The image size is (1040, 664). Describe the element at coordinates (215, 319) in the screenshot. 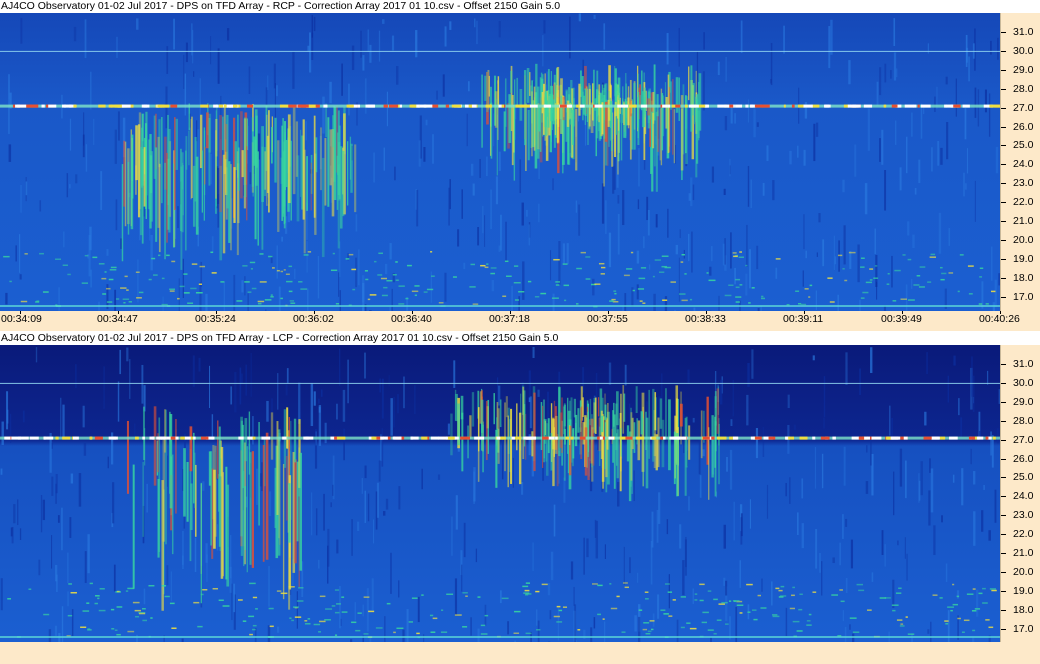

I see `time-label: 00:35:24` at that location.